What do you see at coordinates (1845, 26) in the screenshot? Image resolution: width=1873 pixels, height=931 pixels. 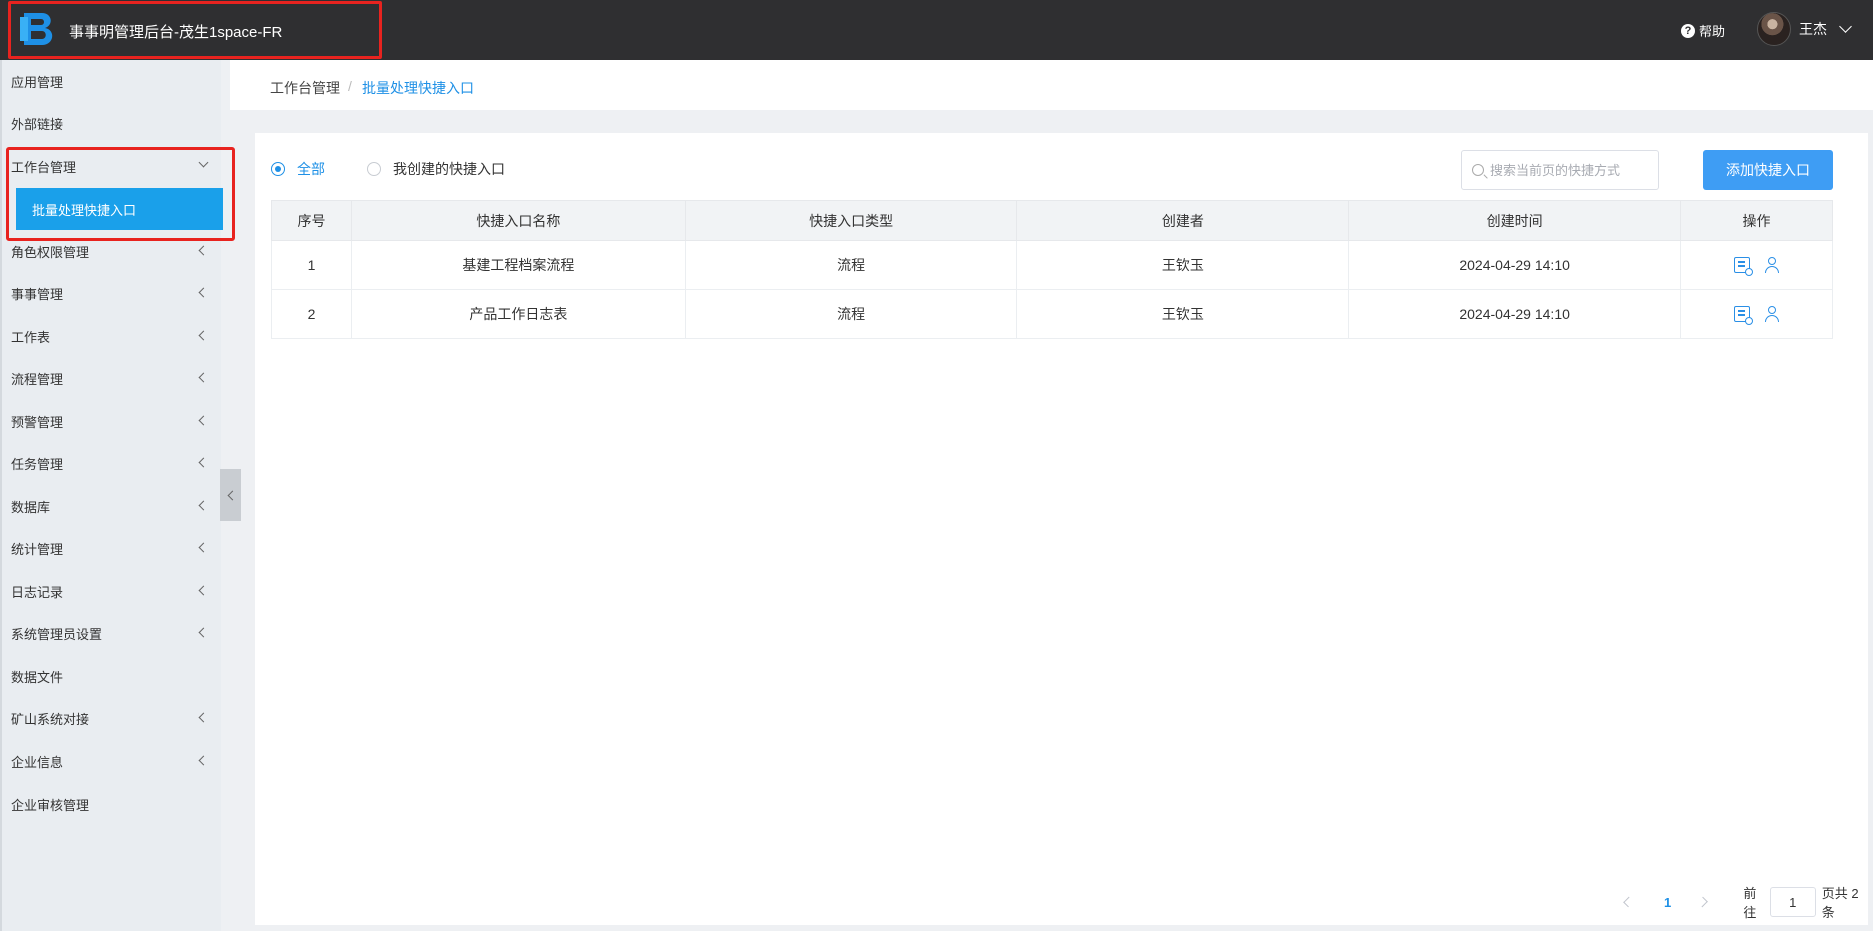 I see `chevron-down-icon` at bounding box center [1845, 26].